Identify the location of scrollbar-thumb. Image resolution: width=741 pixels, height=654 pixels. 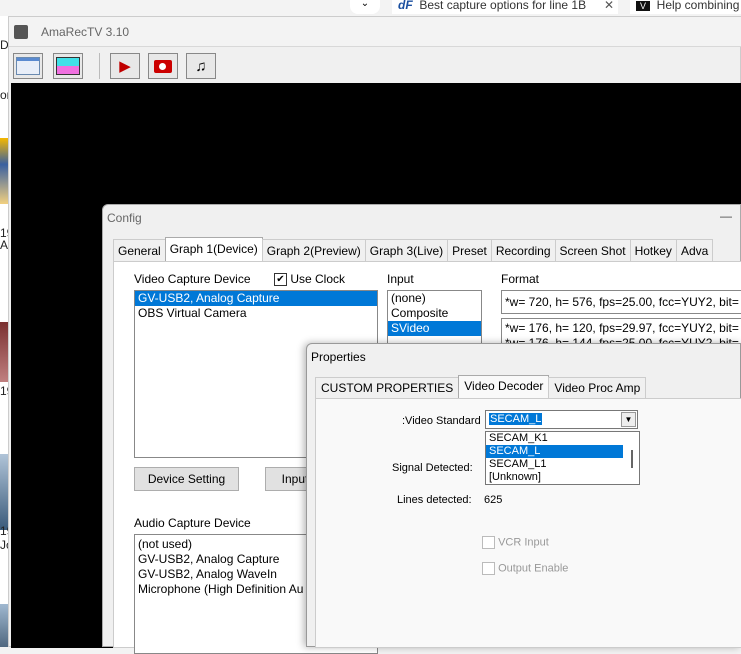
(632, 459).